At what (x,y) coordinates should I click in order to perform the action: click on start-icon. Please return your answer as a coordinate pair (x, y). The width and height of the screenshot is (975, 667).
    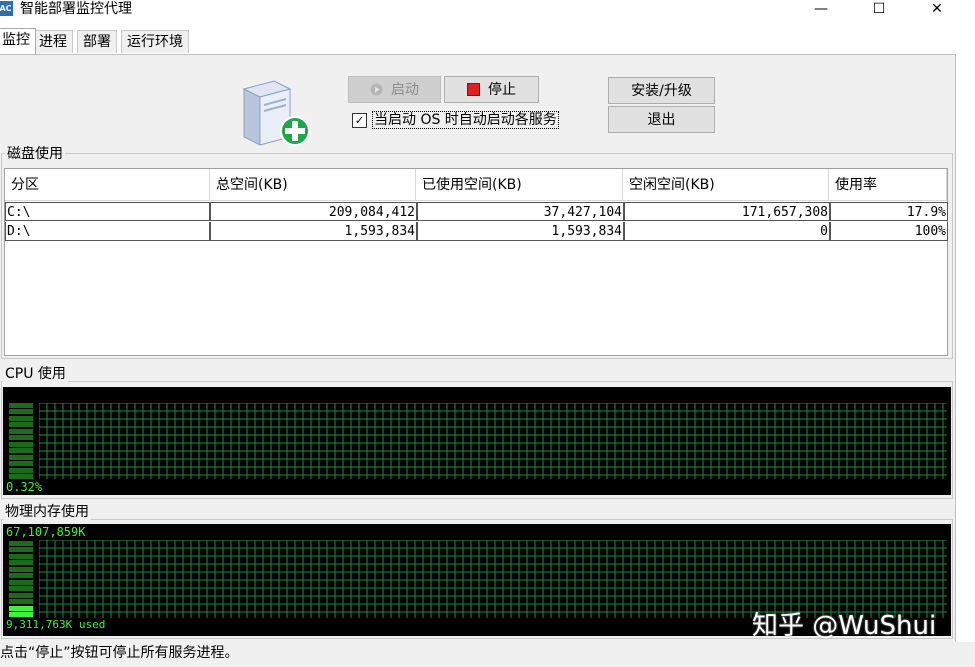
    Looking at the image, I should click on (376, 89).